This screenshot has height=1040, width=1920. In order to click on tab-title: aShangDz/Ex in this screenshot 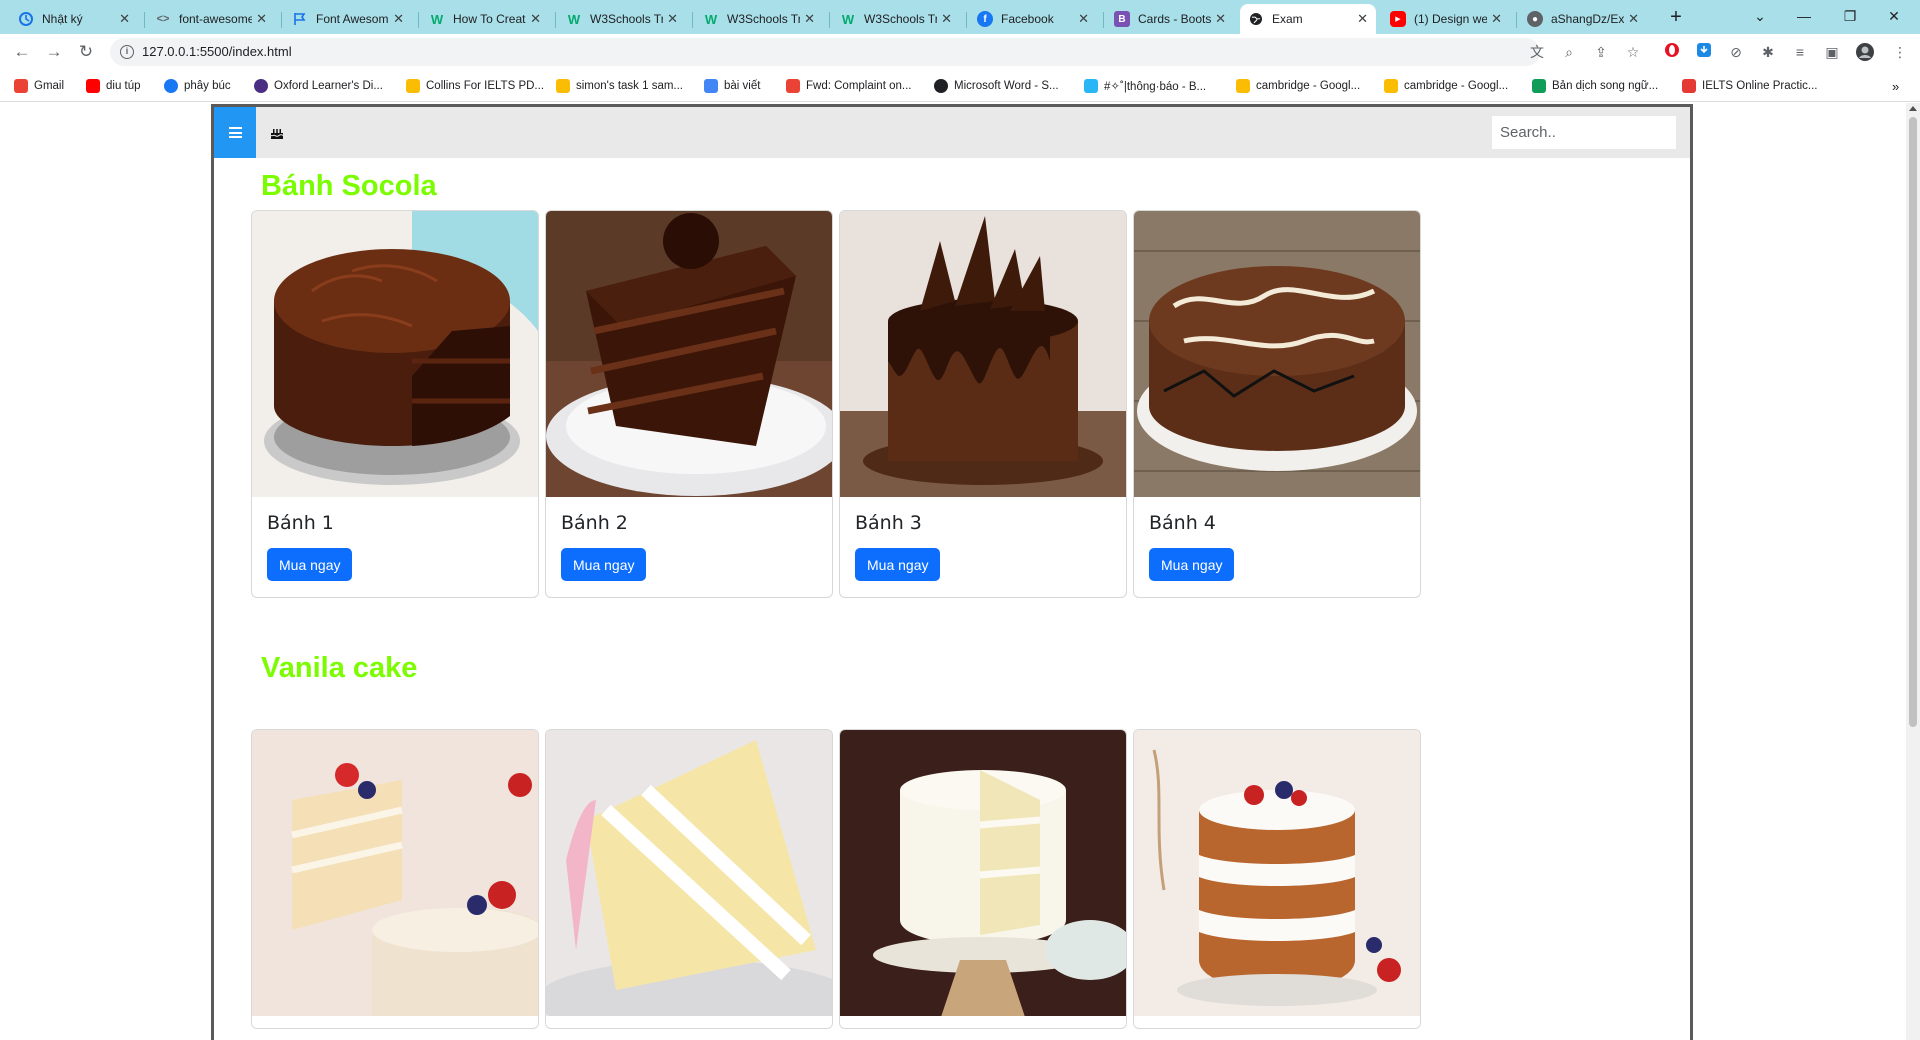, I will do `click(1588, 19)`.